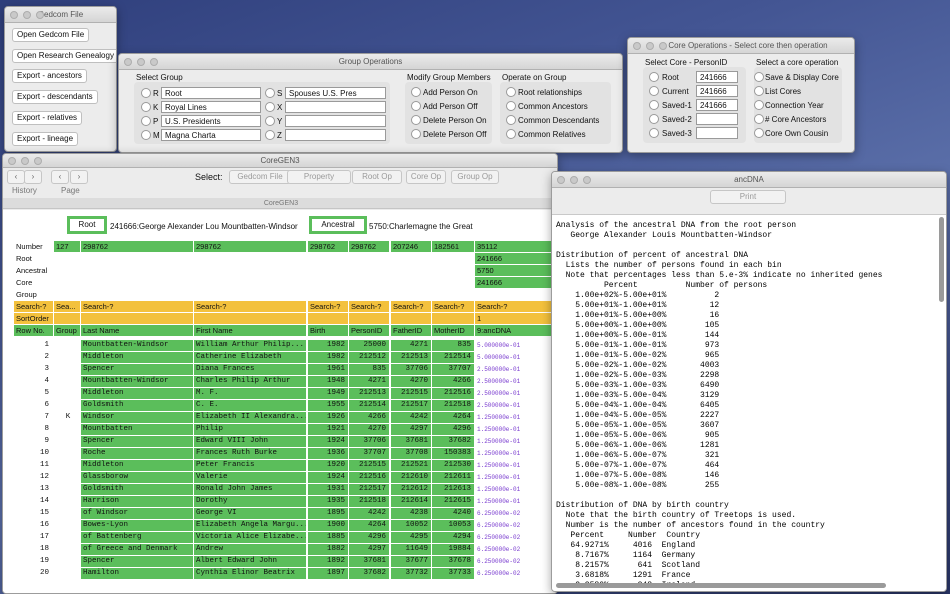  I want to click on table-cell-9-3: Frances Ruth Burke, so click(250, 453).